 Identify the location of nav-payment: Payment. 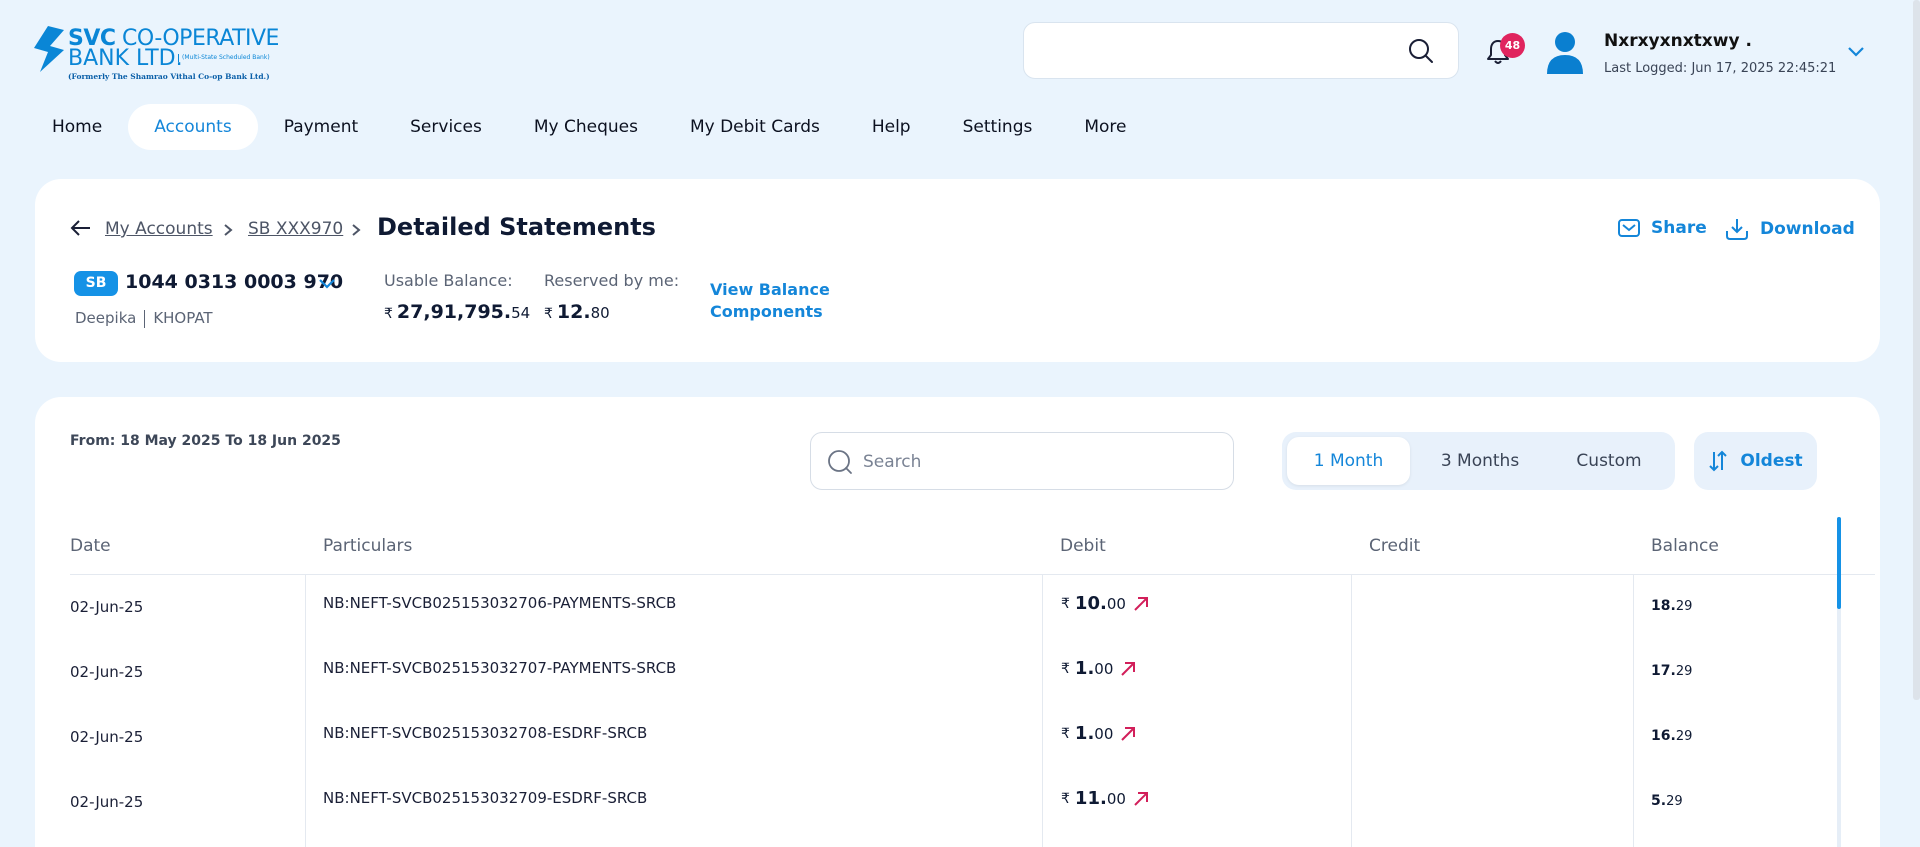
(321, 127).